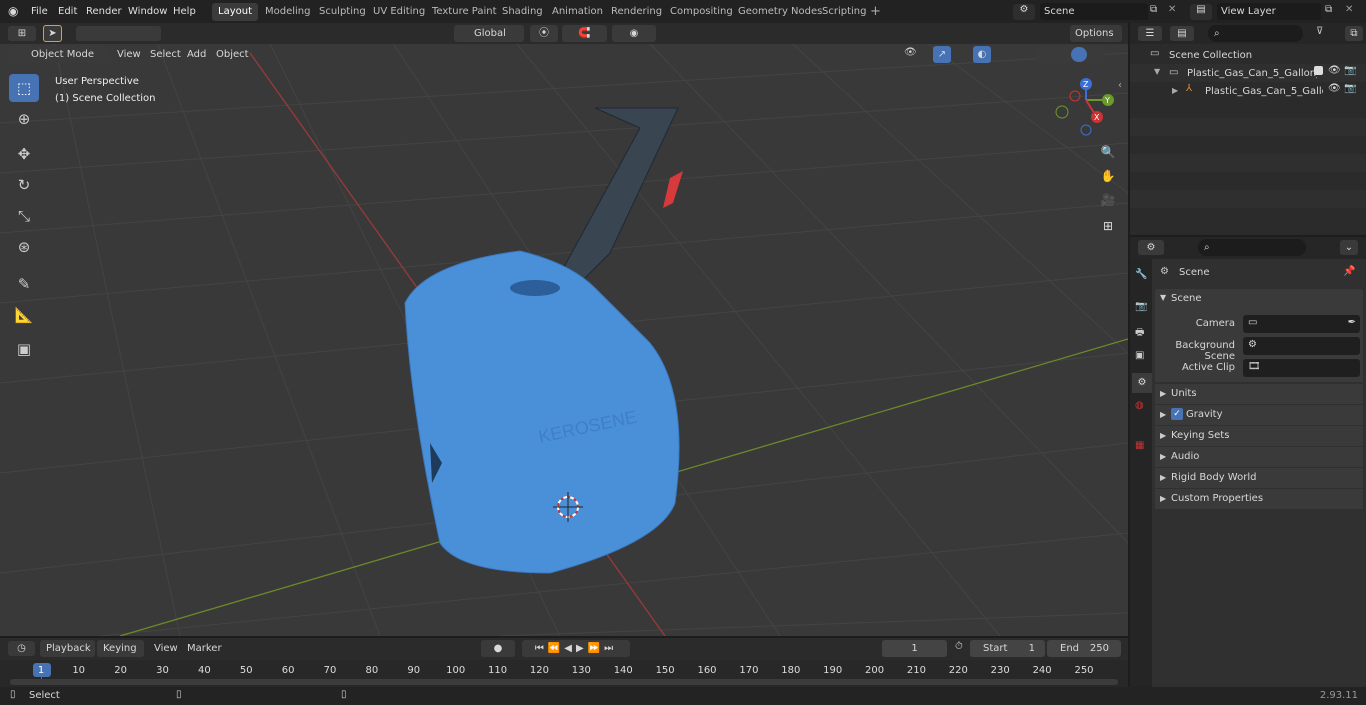  Describe the element at coordinates (1108, 226) in the screenshot. I see `ortho-grid-icon: ⊞` at that location.